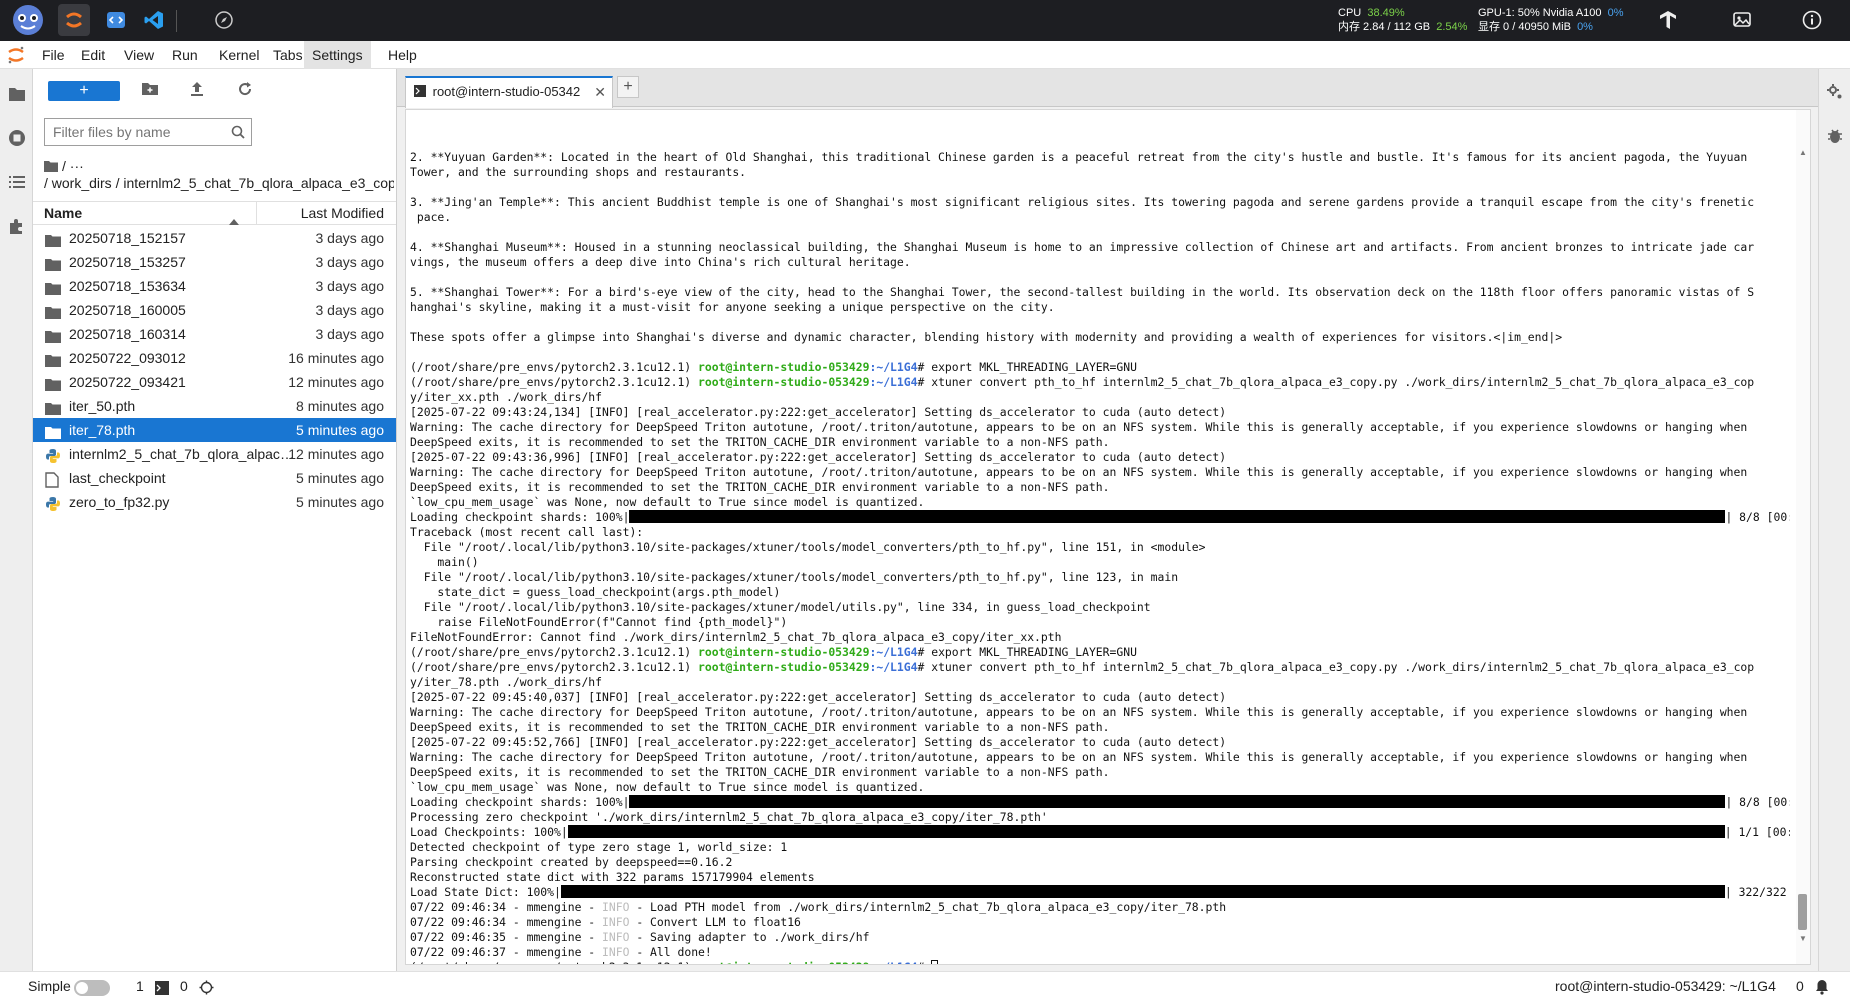  I want to click on terminal-line: Traceback (most recent call last):, so click(527, 532).